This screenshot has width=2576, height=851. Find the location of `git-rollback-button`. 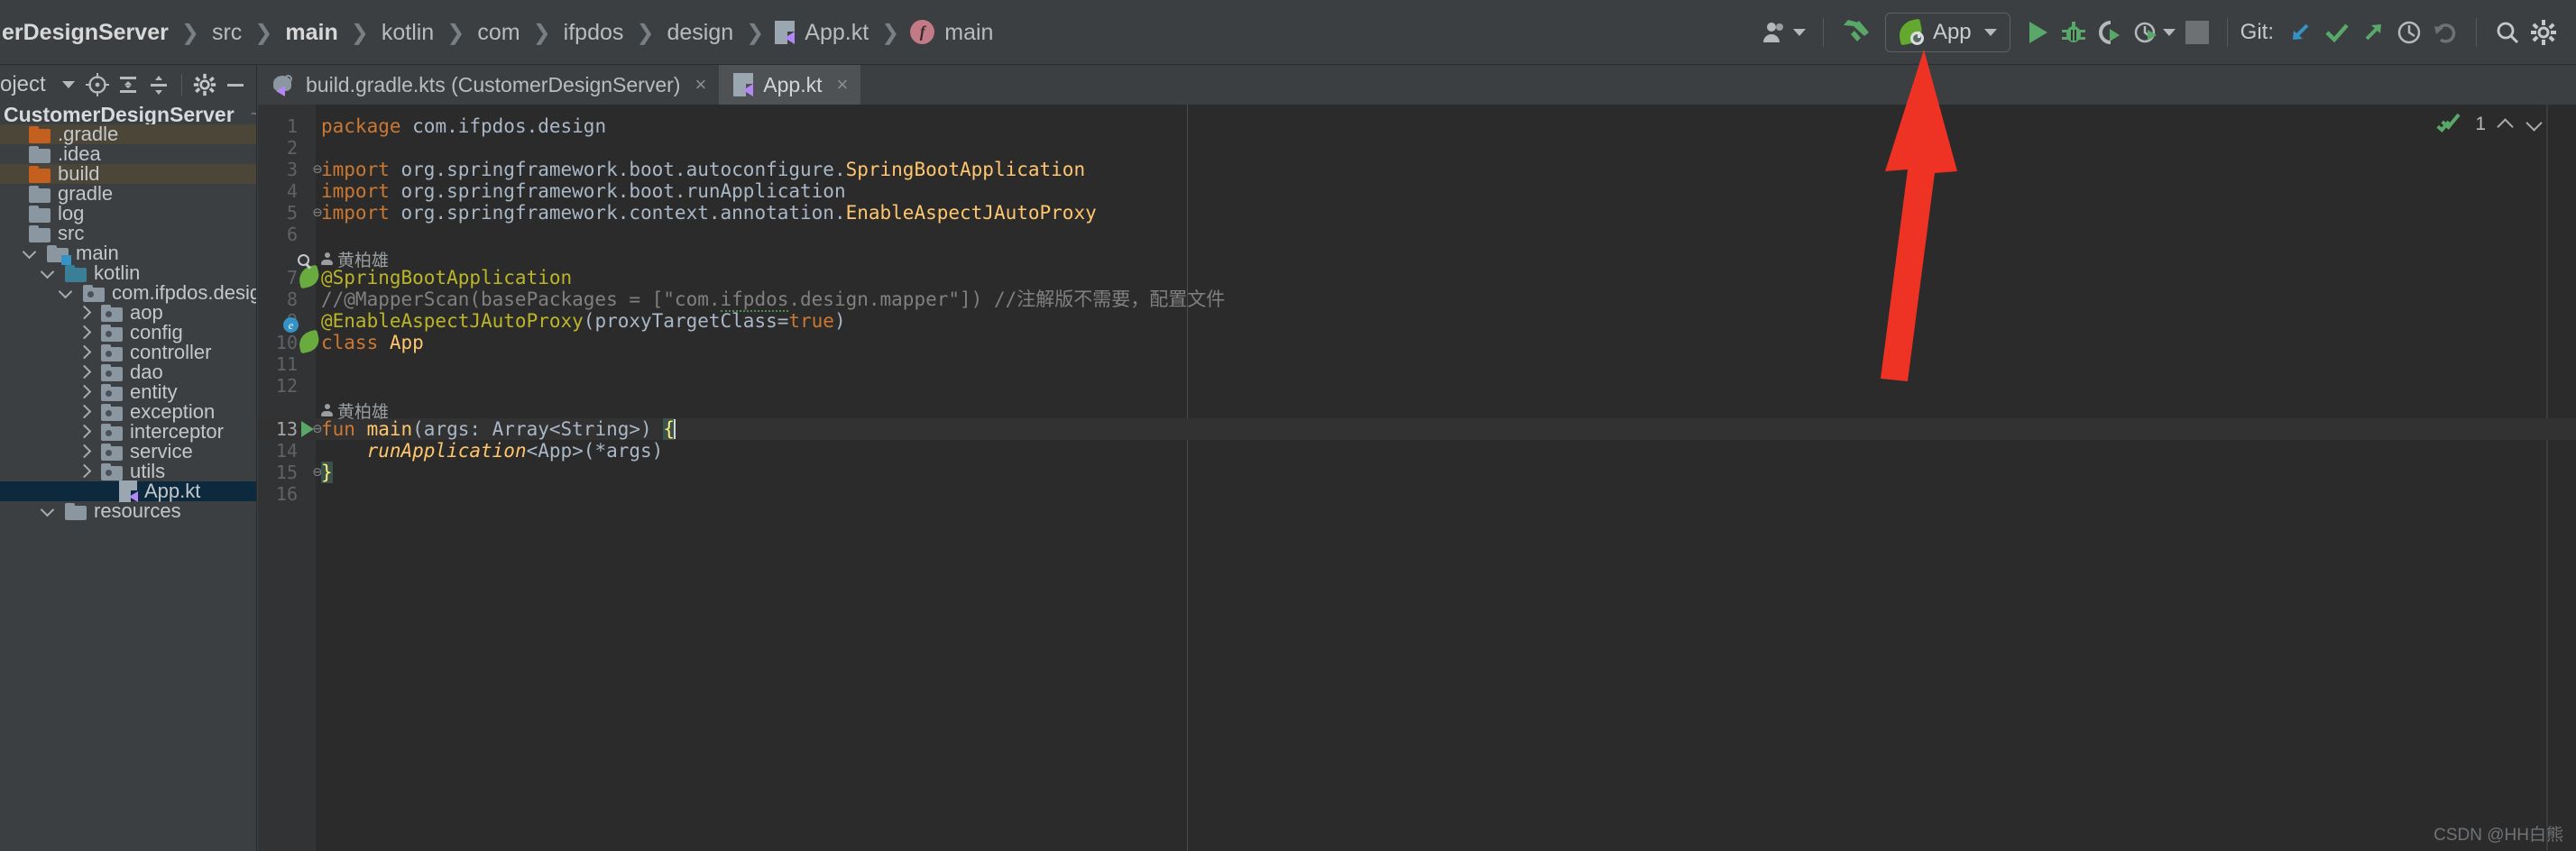

git-rollback-button is located at coordinates (2445, 32).